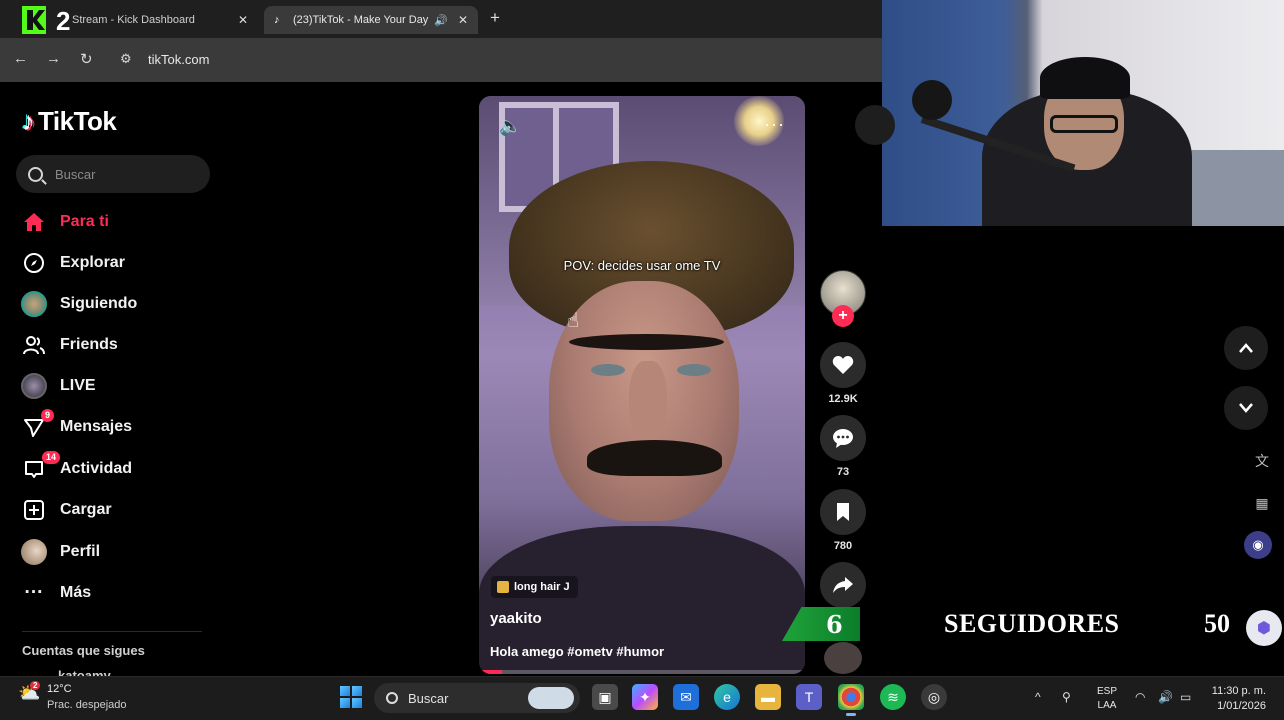  Describe the element at coordinates (1038, 697) in the screenshot. I see `tray-chevron-up-icon: ^` at that location.